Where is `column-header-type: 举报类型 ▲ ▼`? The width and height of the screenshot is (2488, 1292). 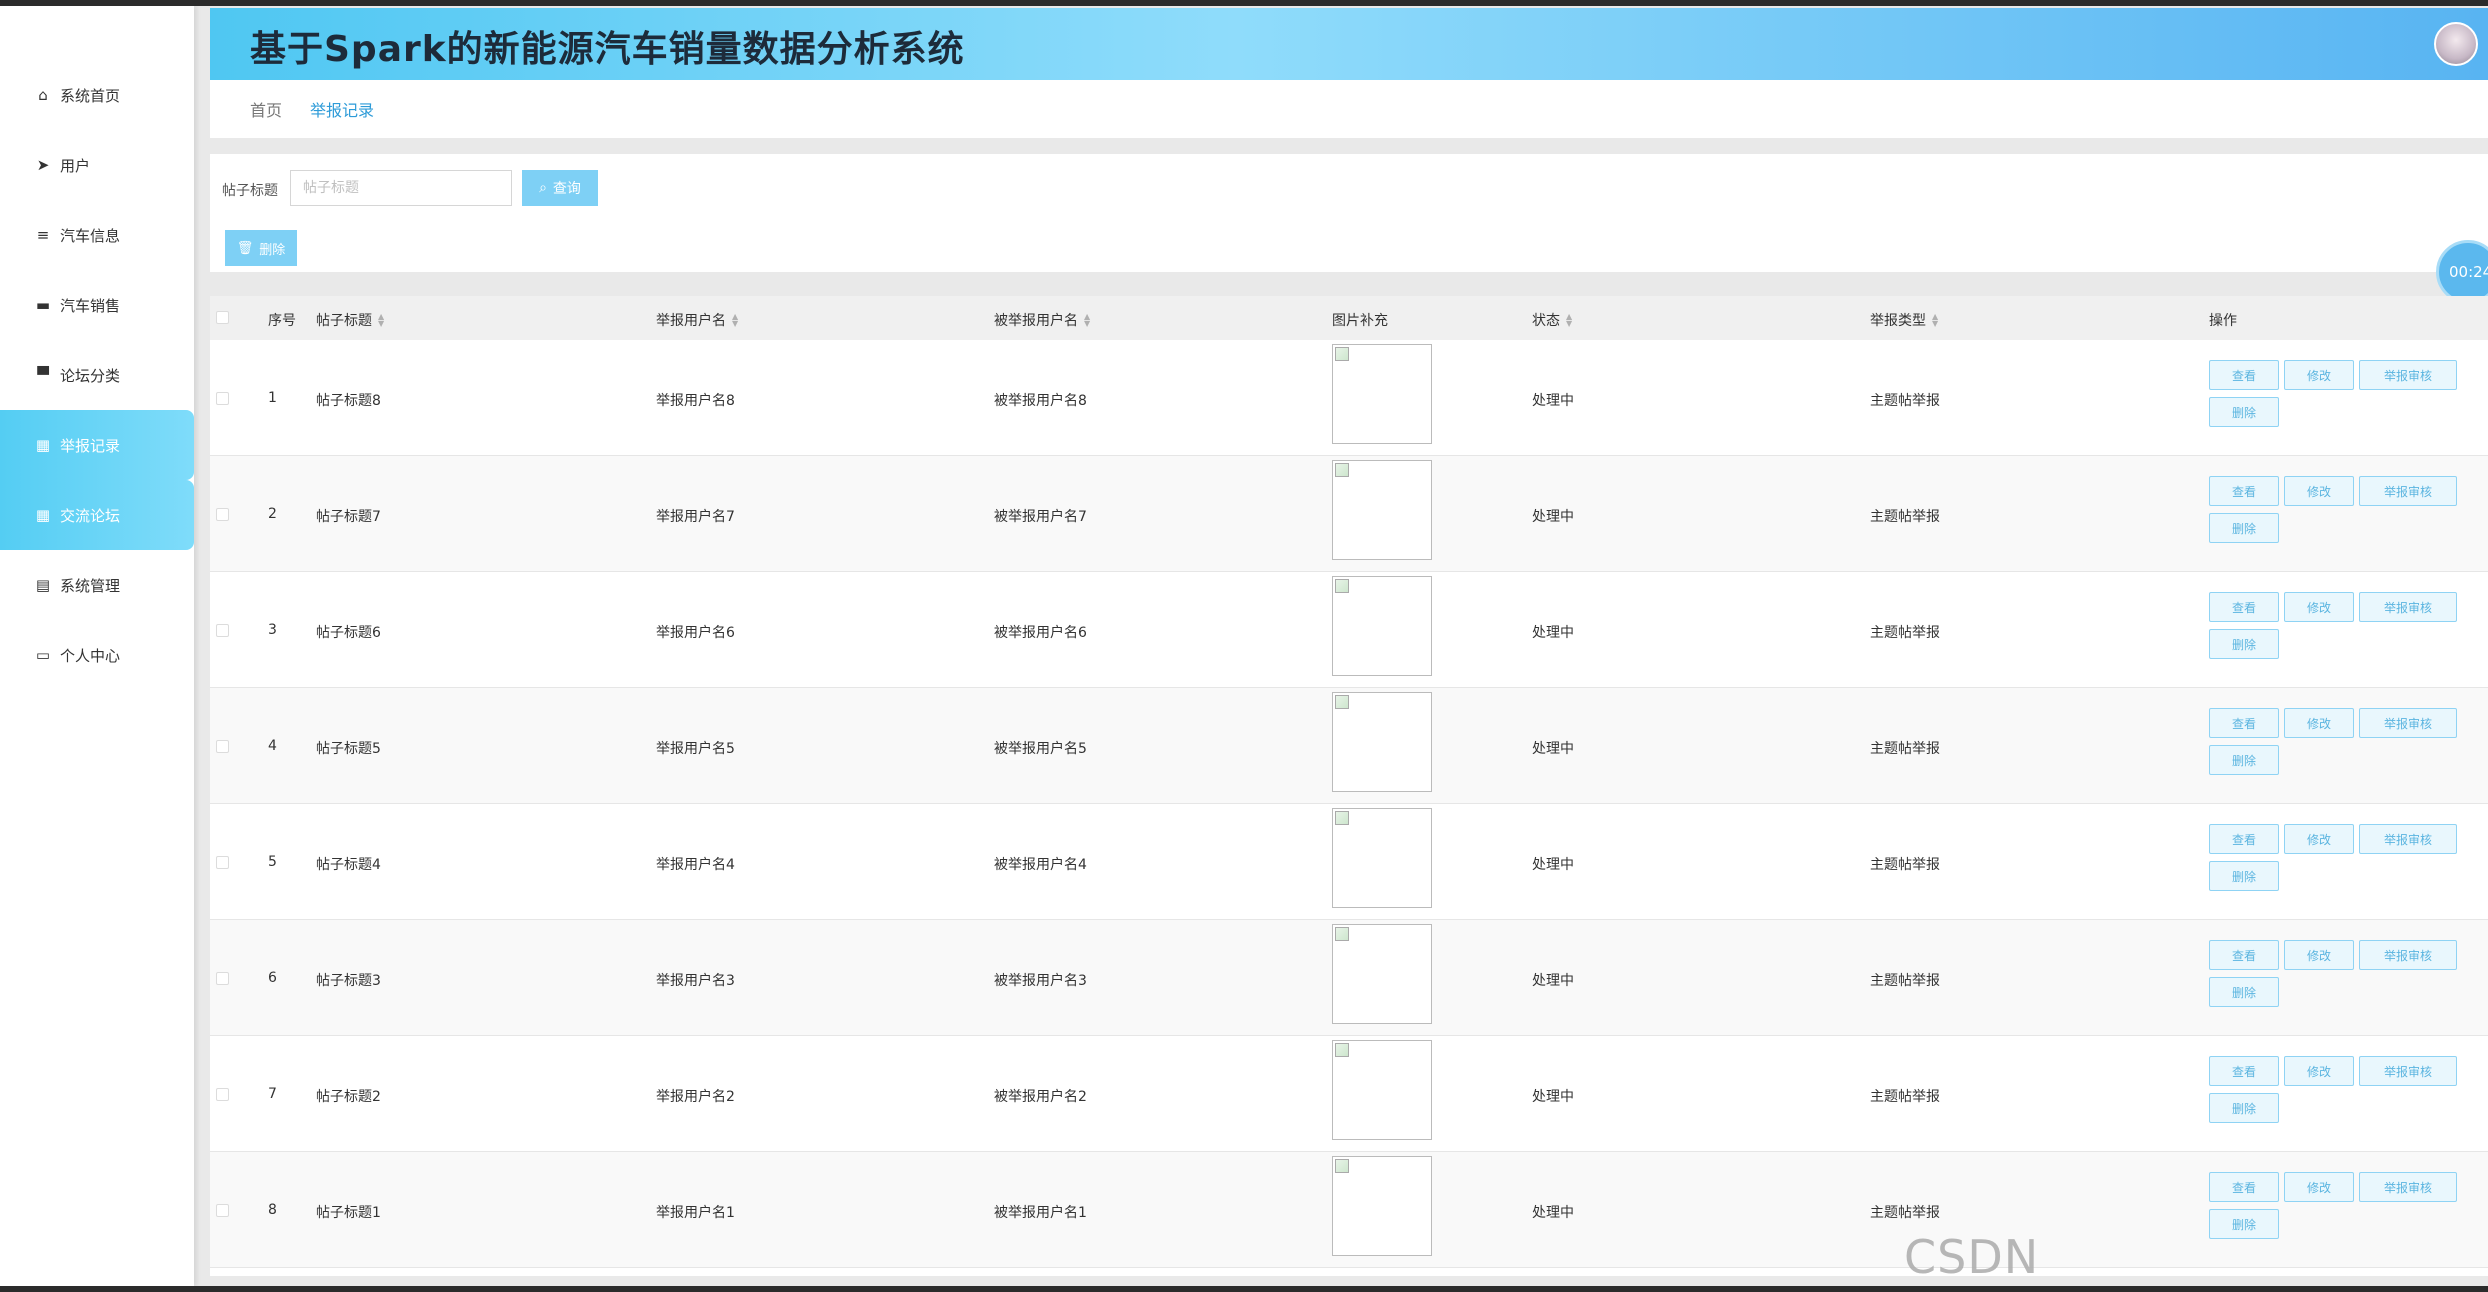 column-header-type: 举报类型 ▲ ▼ is located at coordinates (1904, 320).